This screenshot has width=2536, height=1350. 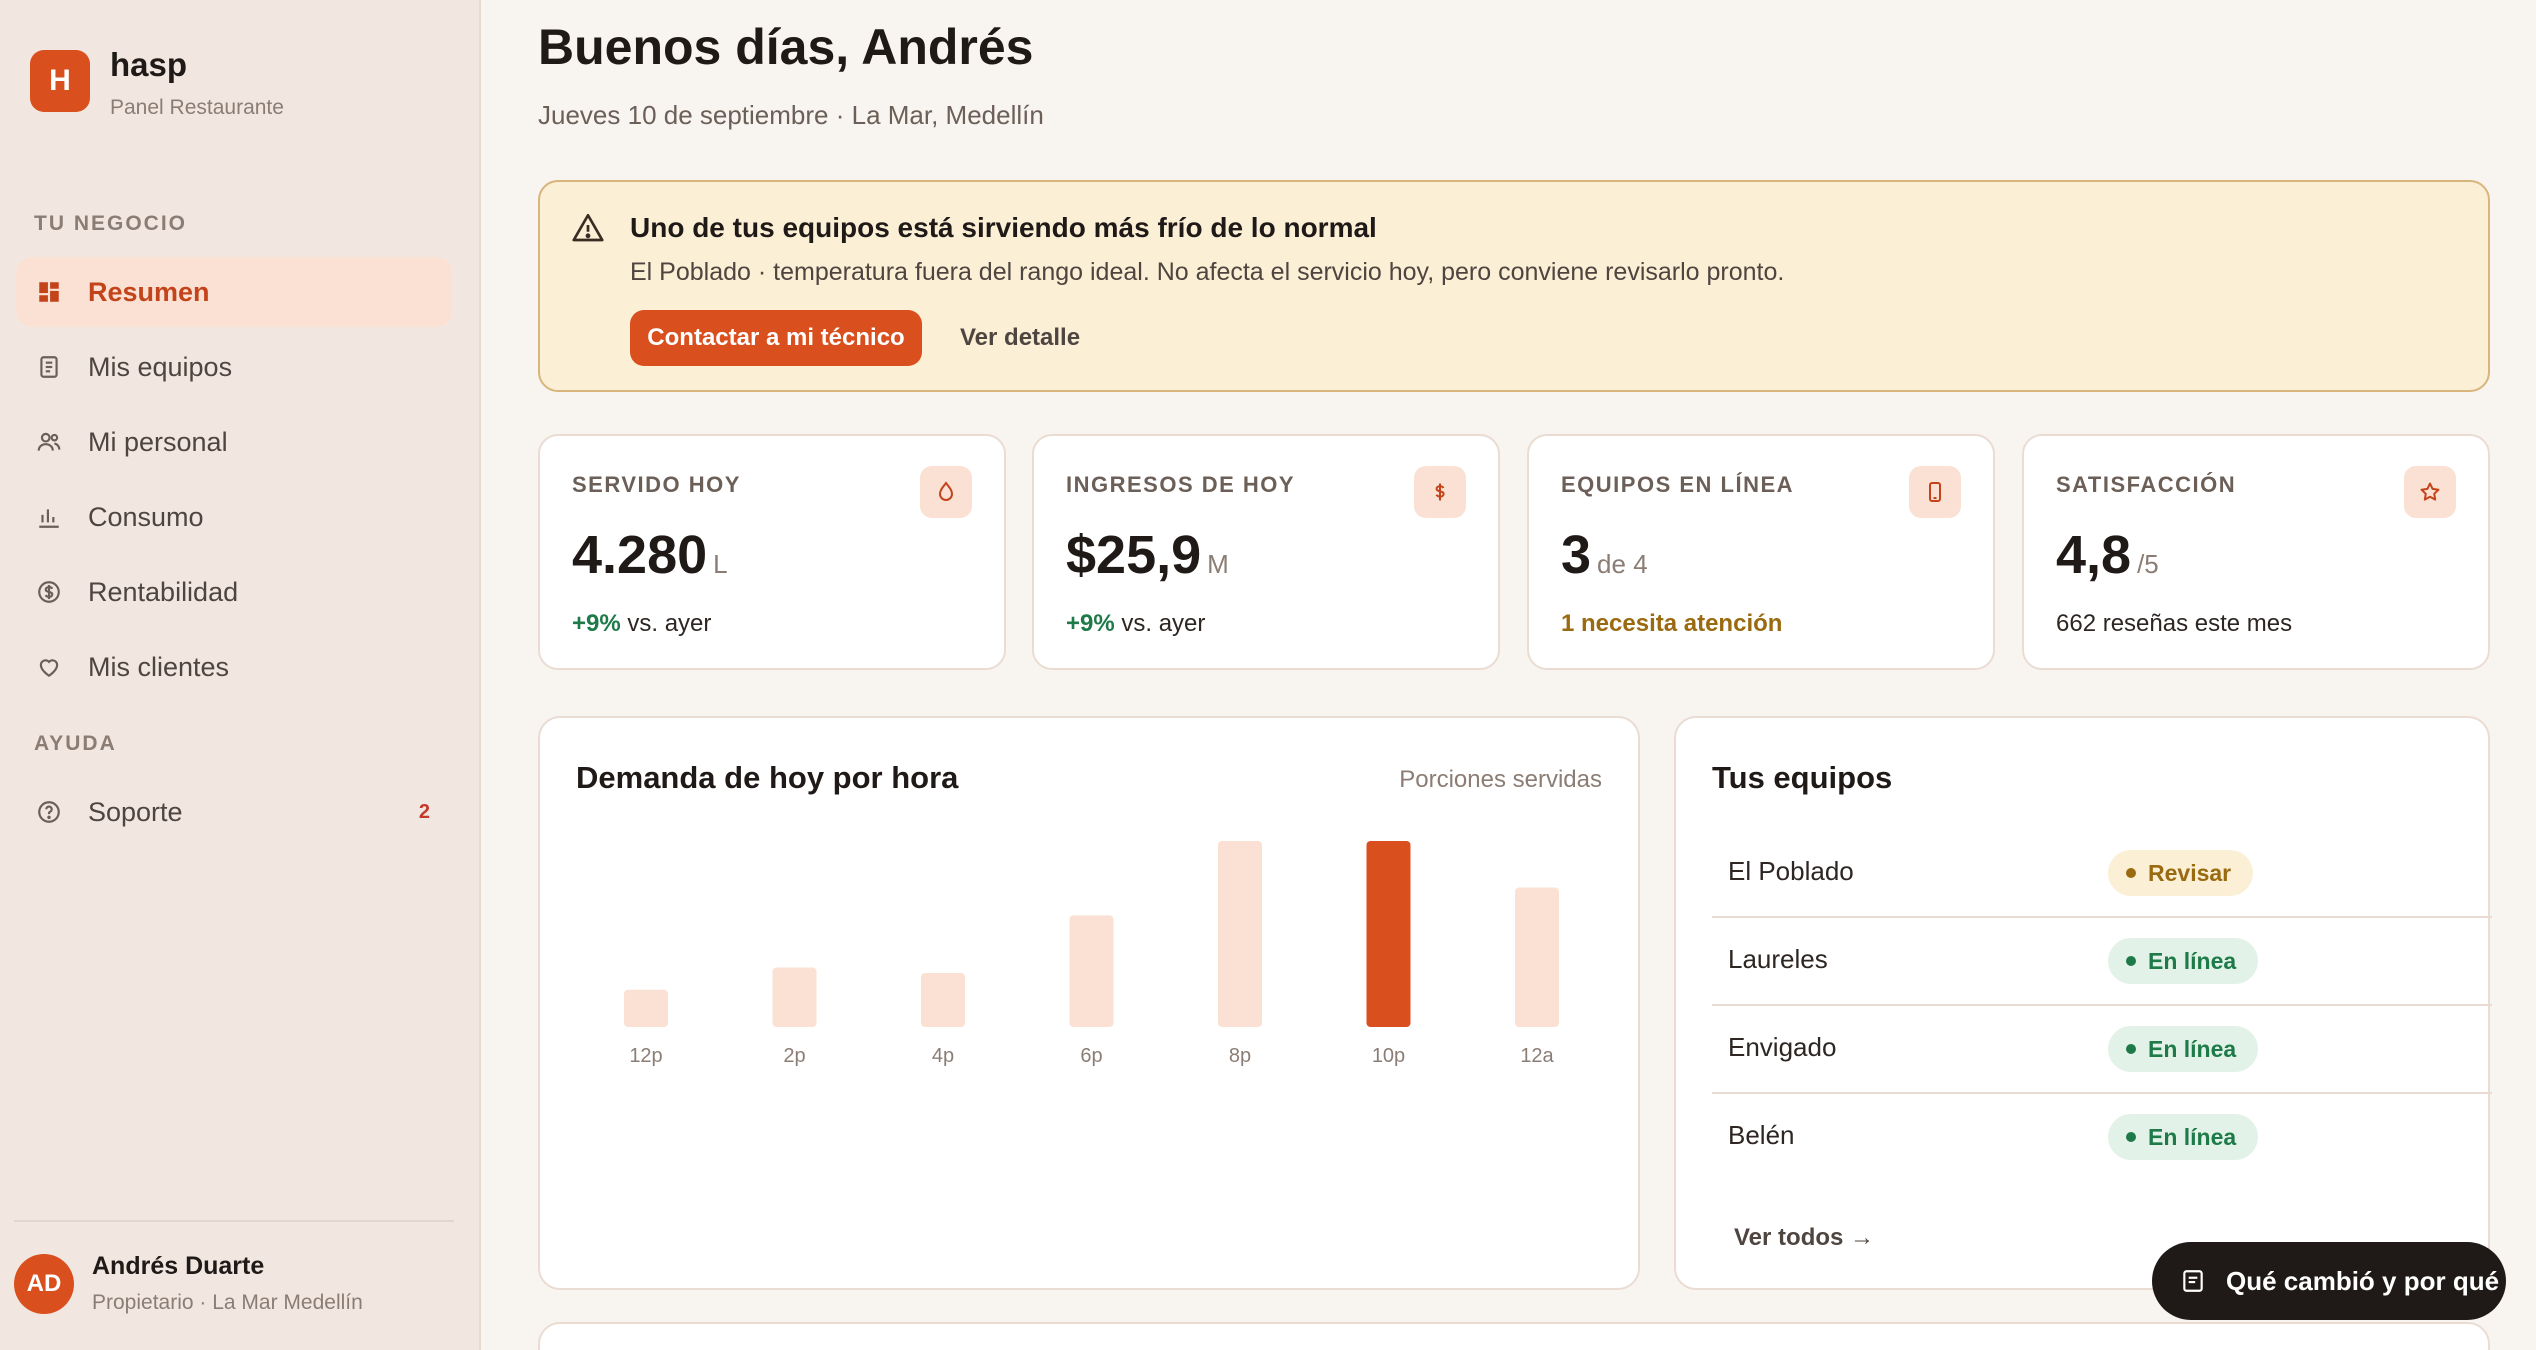 I want to click on contact-technician-button: Contactar a mi técnico, so click(x=776, y=338).